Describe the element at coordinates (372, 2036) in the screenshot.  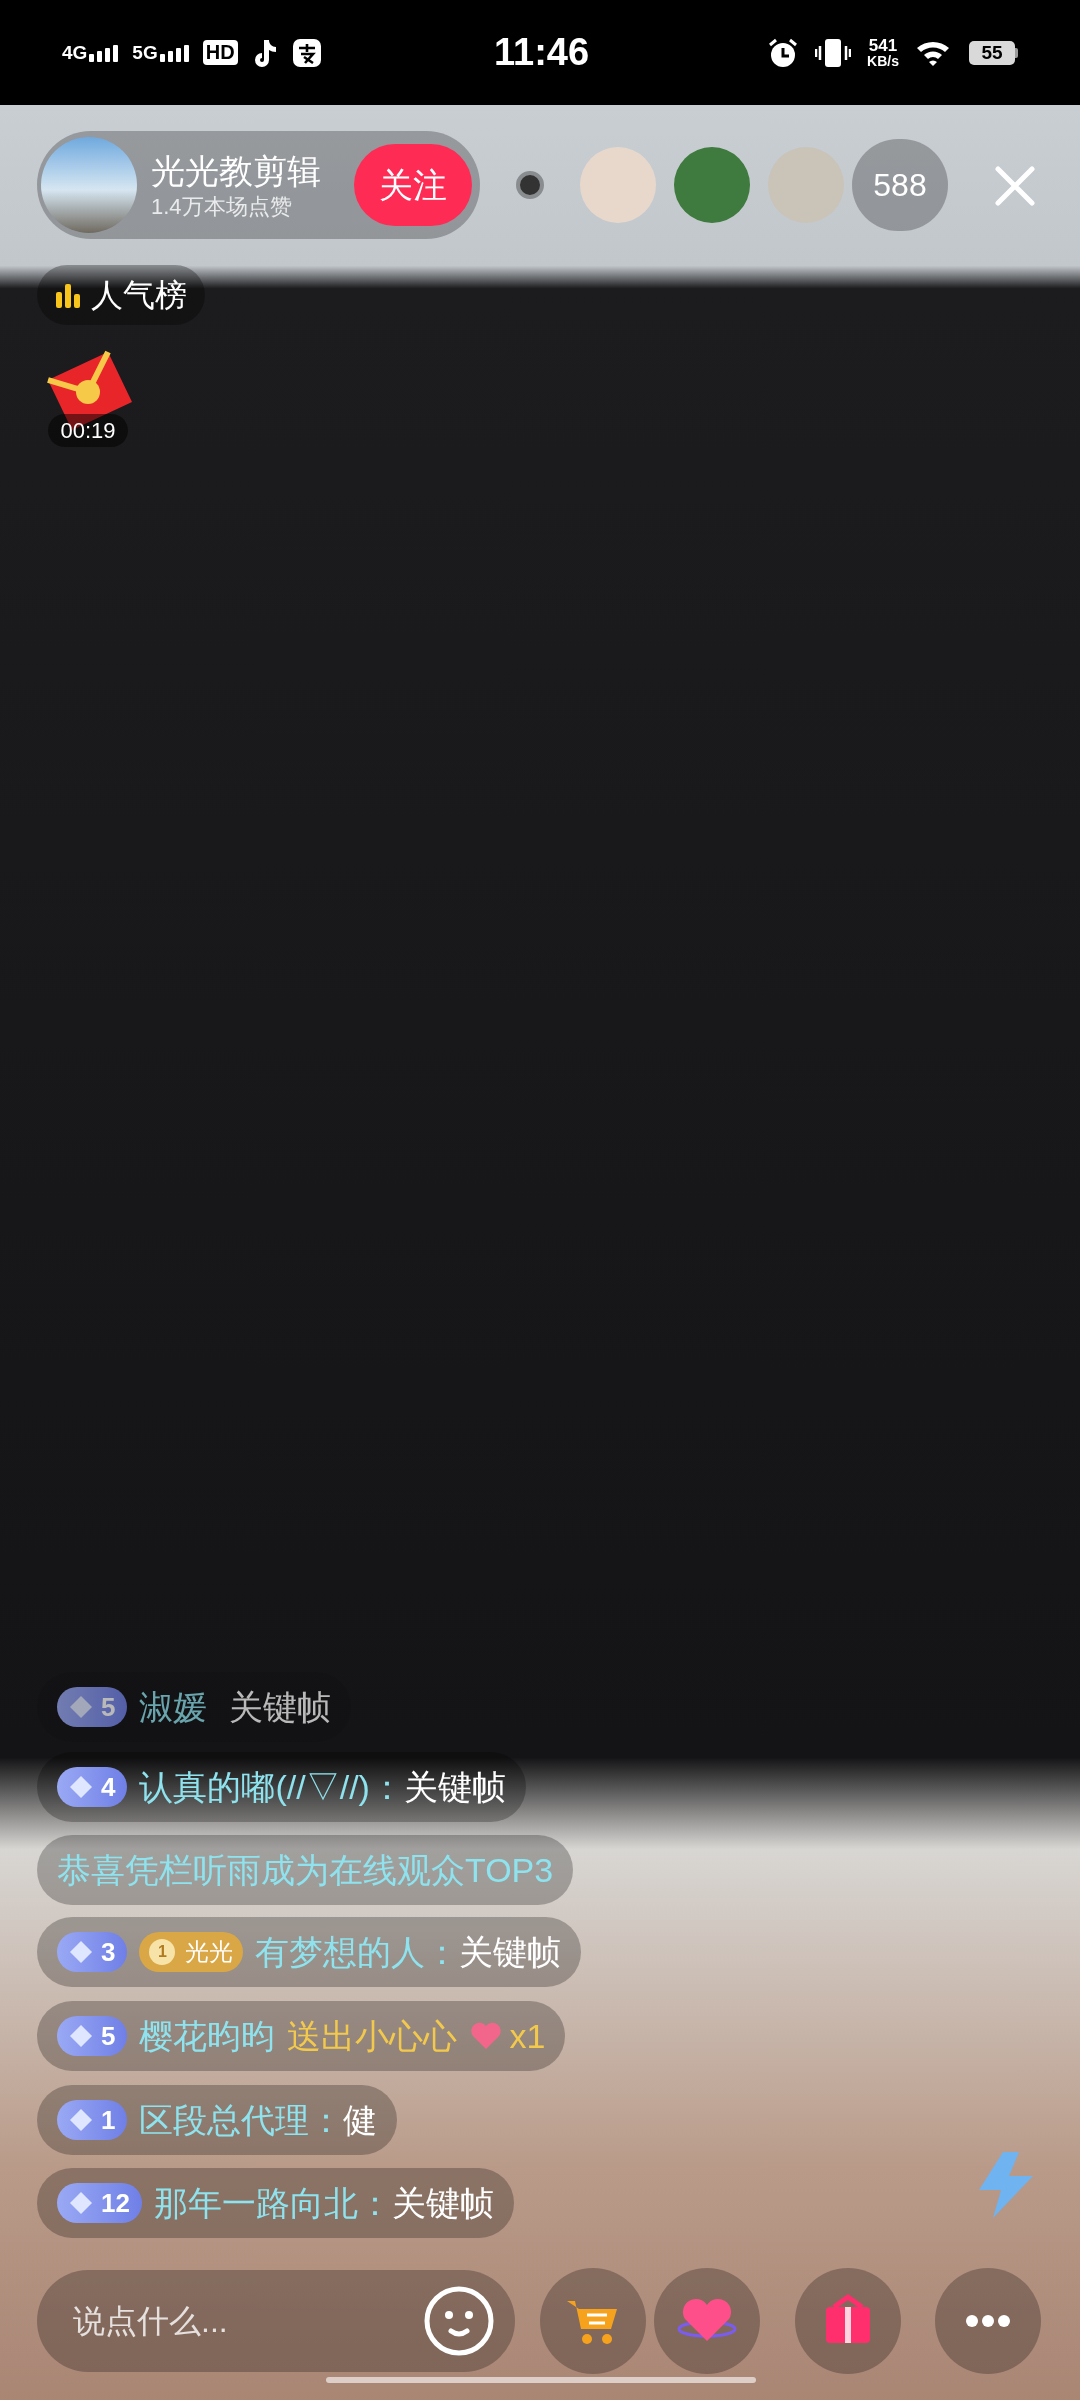
I see `gift-message: 送出小心心` at that location.